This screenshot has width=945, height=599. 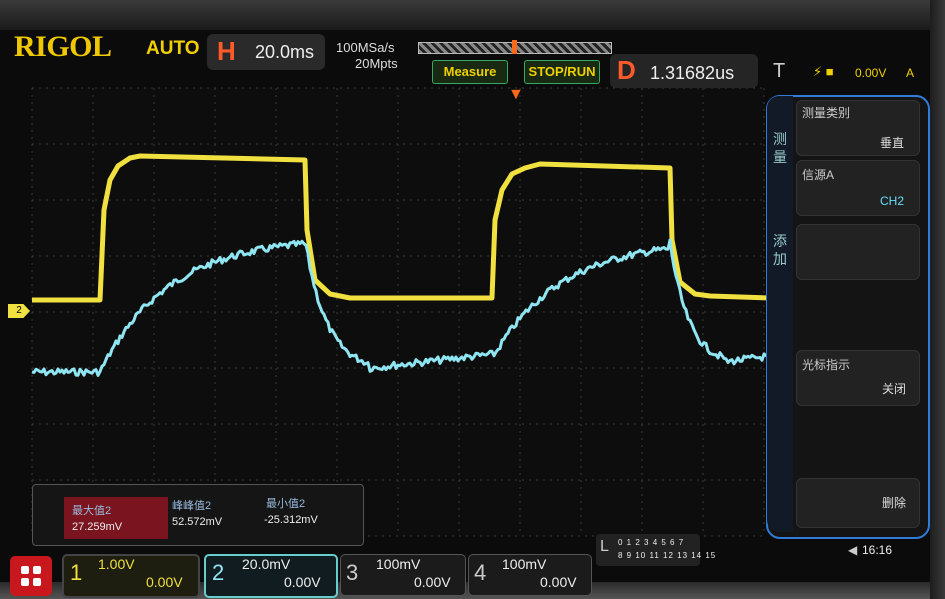 I want to click on delay-value: 1.31682us, so click(x=692, y=73).